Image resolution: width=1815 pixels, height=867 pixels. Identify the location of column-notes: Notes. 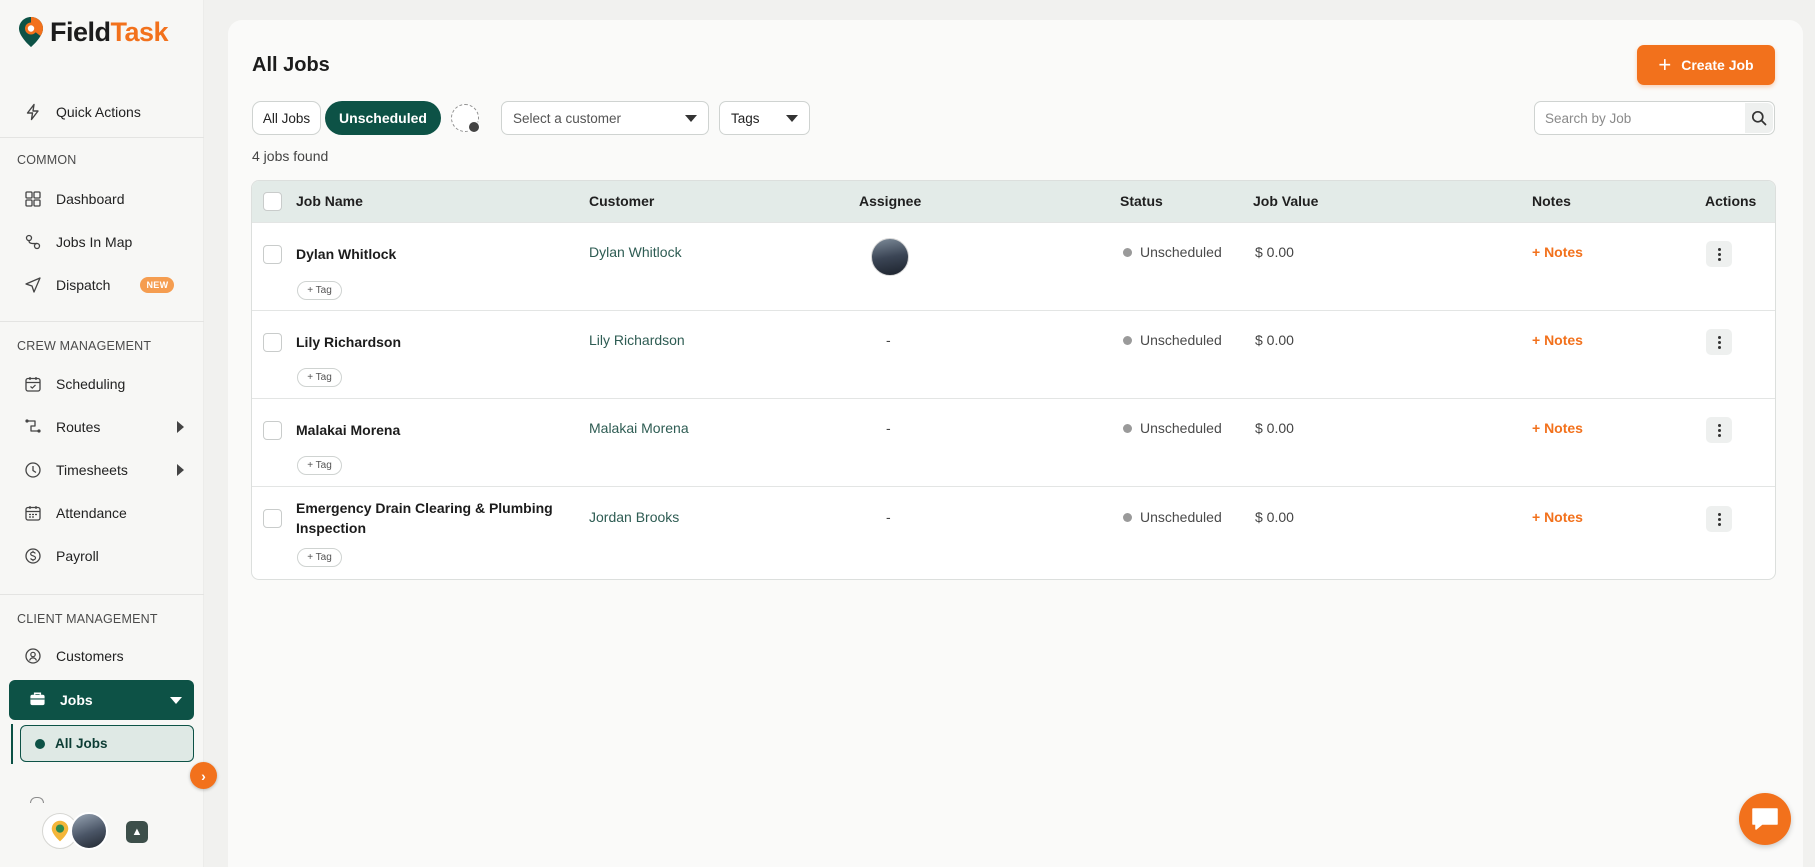
(1551, 201).